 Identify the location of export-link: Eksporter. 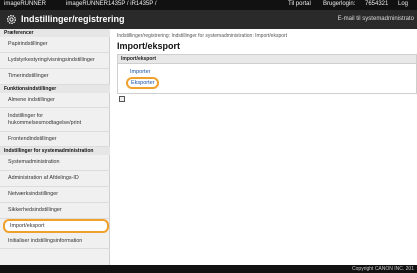
(142, 83).